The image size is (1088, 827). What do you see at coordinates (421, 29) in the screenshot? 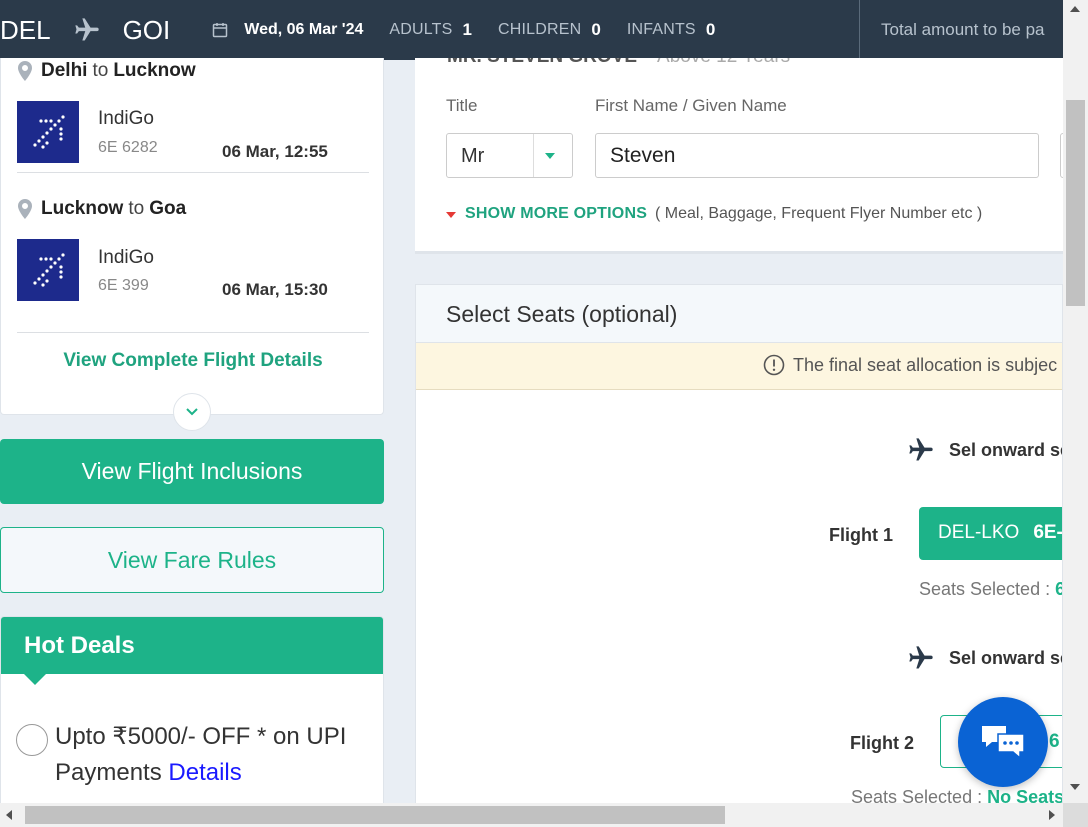
I see `adults-label: ADULTS` at bounding box center [421, 29].